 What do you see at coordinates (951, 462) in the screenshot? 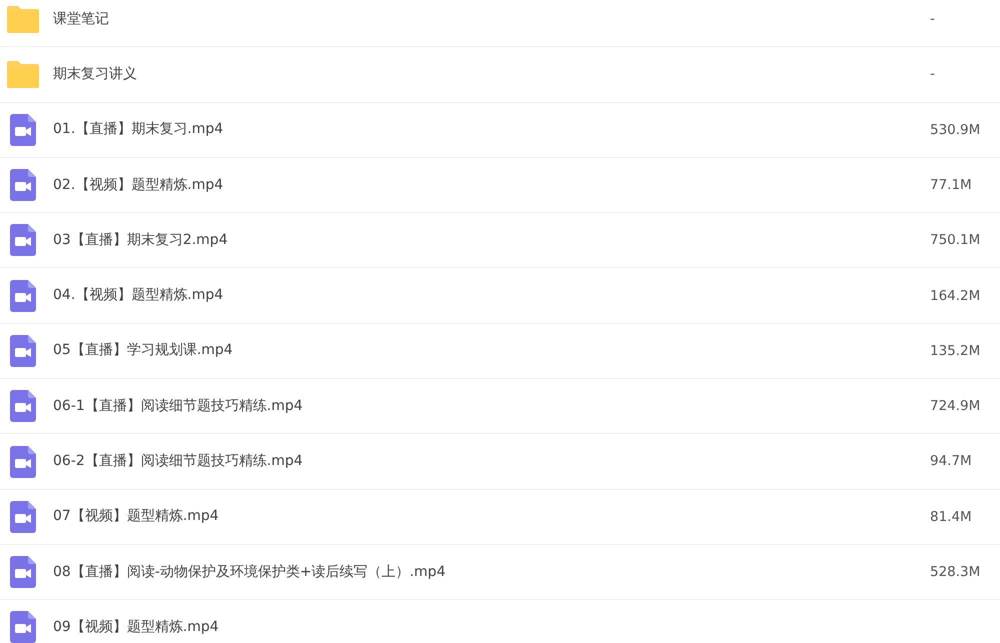
I see `file-size: 94.7M` at bounding box center [951, 462].